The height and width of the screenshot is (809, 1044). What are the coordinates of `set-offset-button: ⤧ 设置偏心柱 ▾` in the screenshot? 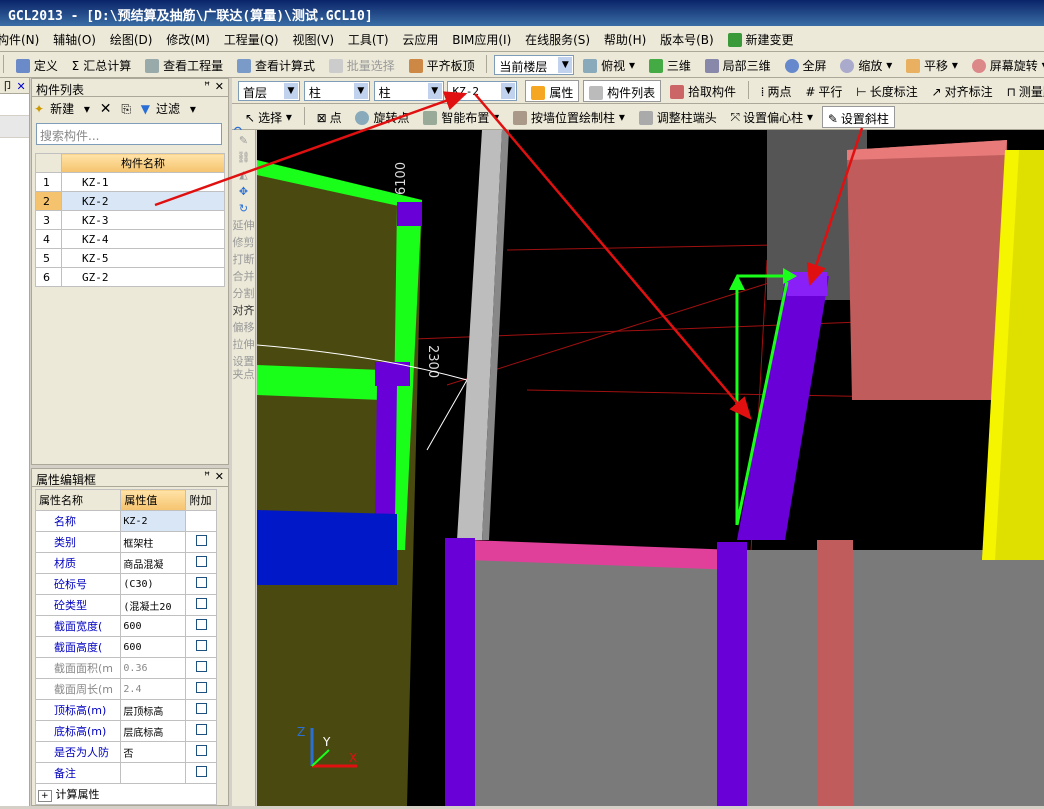 It's located at (772, 117).